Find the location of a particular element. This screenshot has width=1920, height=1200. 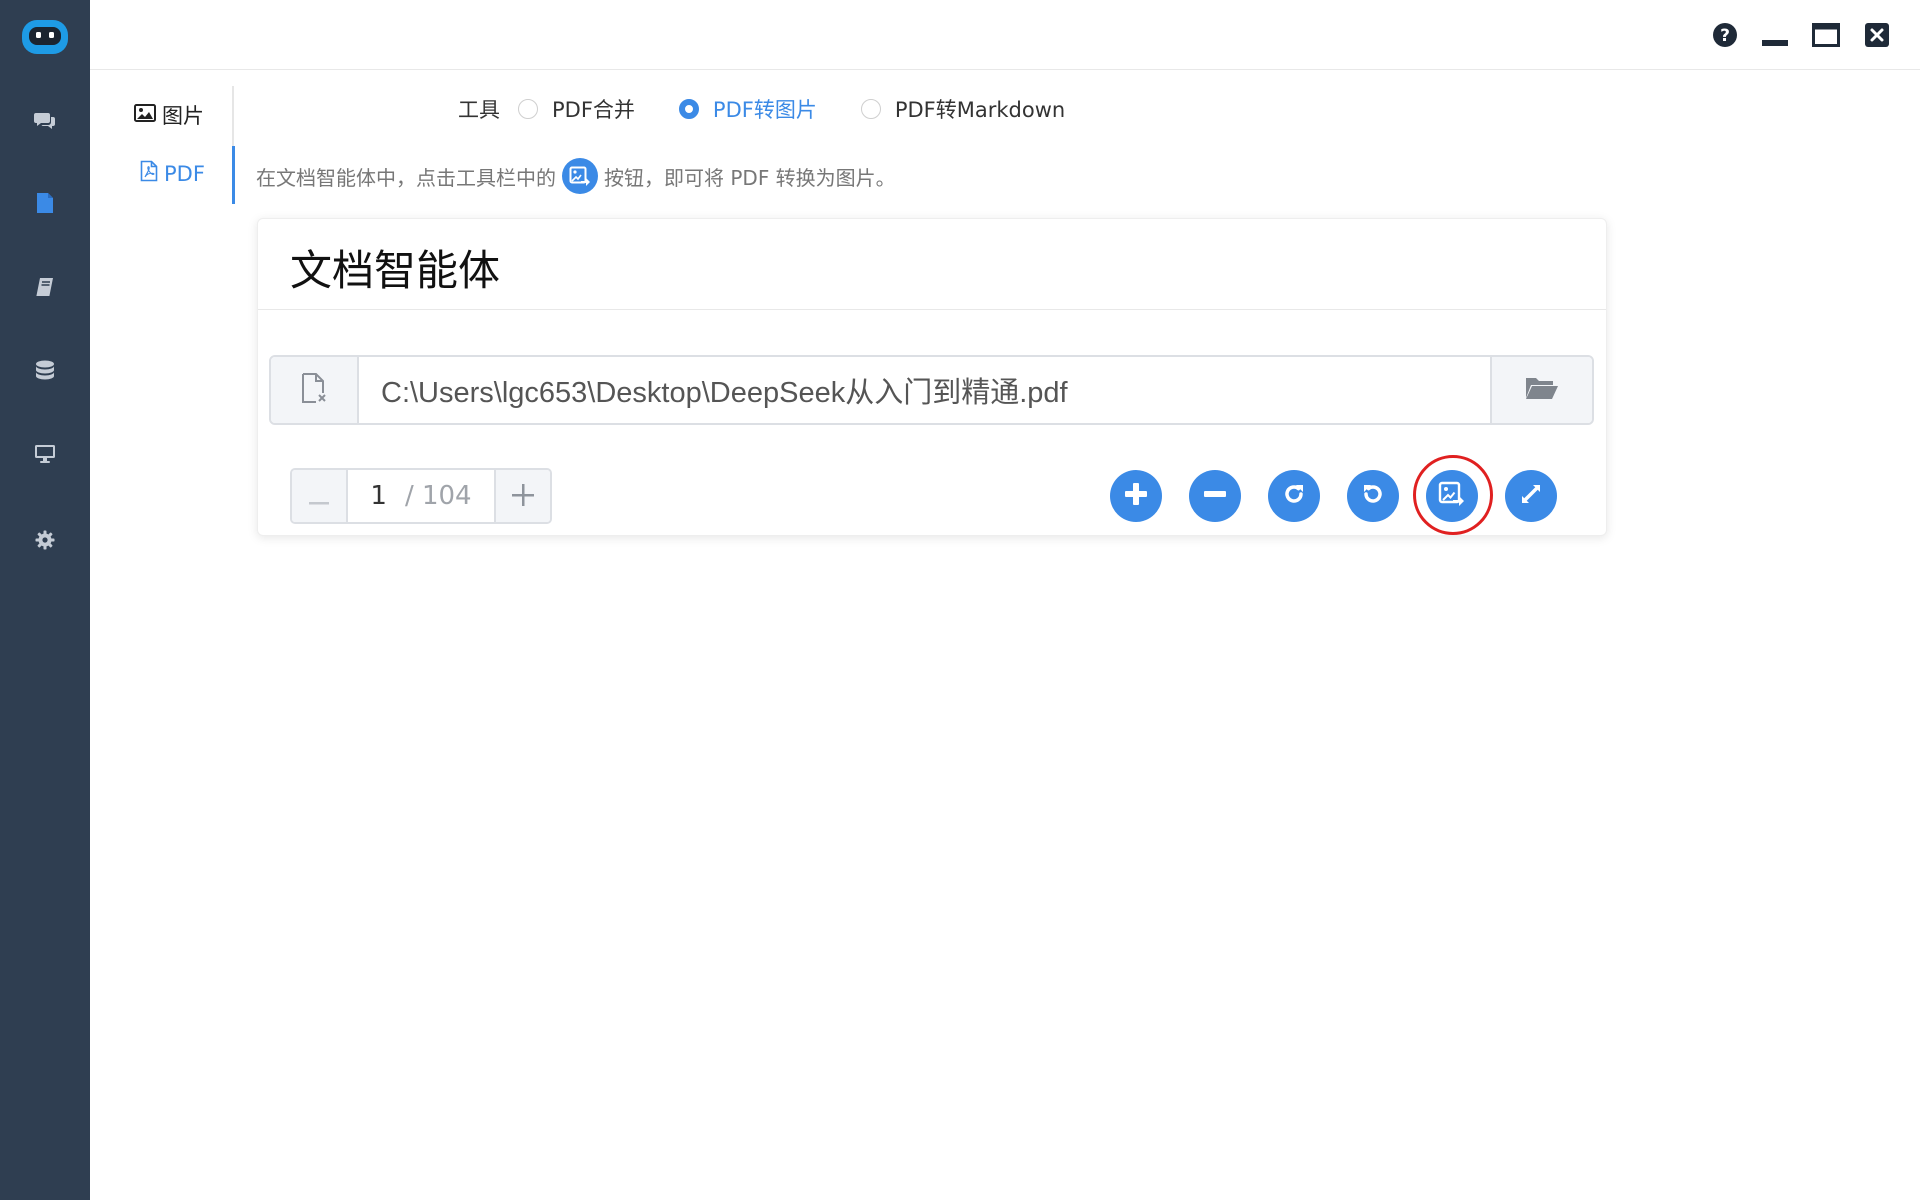

robot-logo-icon is located at coordinates (45, 37).